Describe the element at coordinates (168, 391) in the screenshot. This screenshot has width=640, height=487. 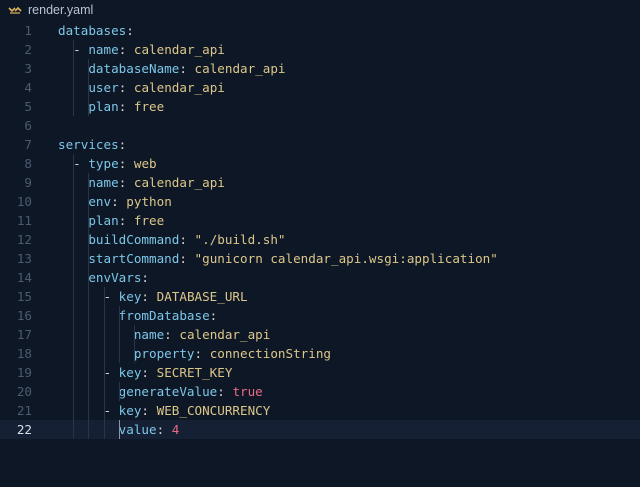
I see `yaml-key: generateValue` at that location.